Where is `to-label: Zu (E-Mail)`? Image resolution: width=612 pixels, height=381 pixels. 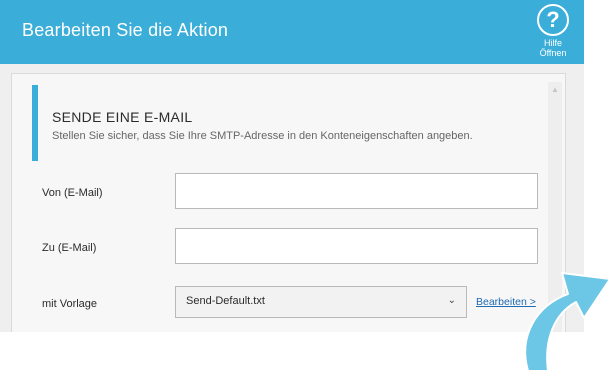
to-label: Zu (E-Mail) is located at coordinates (69, 248).